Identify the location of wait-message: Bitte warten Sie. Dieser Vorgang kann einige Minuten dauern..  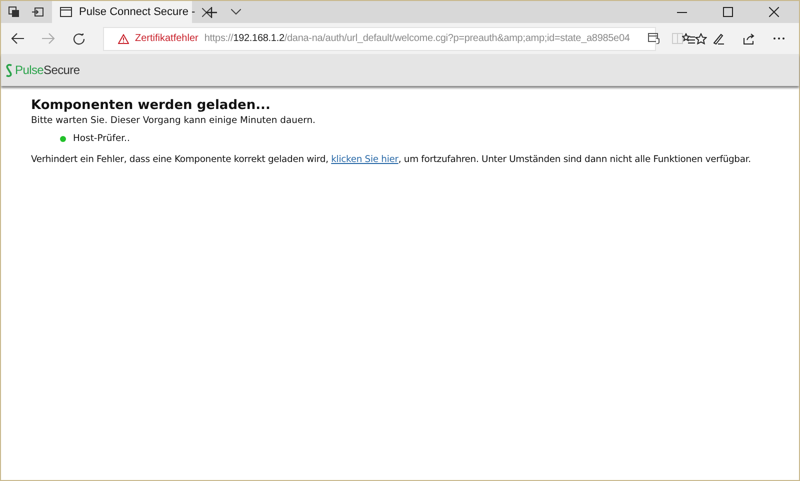
(173, 120).